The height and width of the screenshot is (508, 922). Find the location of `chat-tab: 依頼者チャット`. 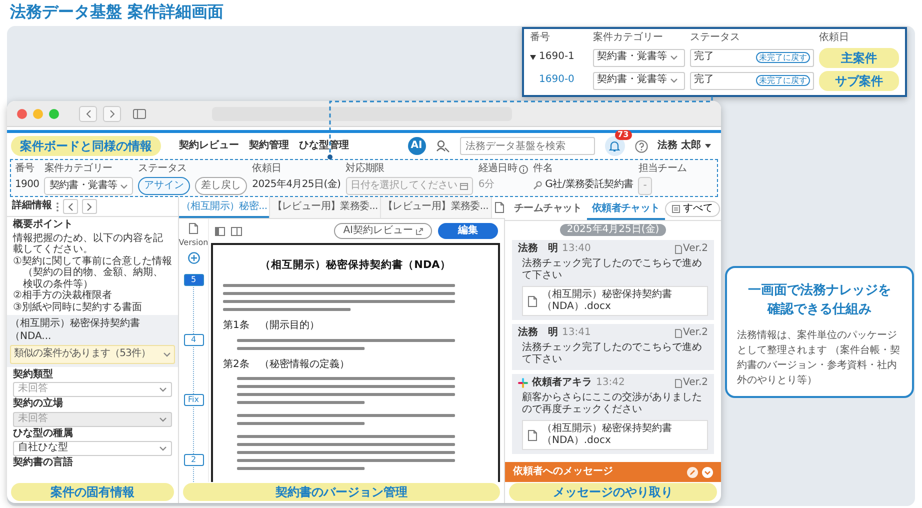

chat-tab: 依頼者チャット is located at coordinates (625, 208).